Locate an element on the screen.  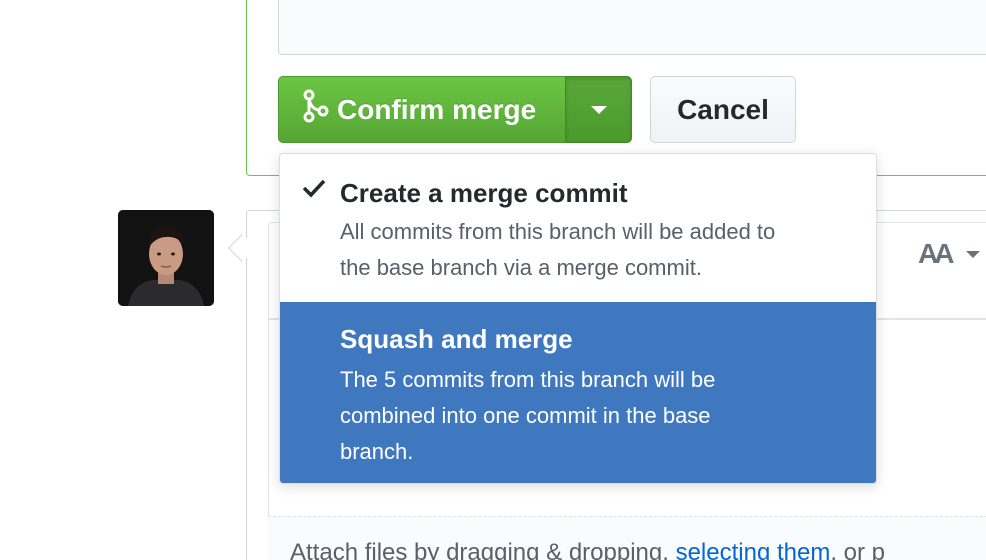
menu-item-title: Create a merge commit is located at coordinates (484, 193).